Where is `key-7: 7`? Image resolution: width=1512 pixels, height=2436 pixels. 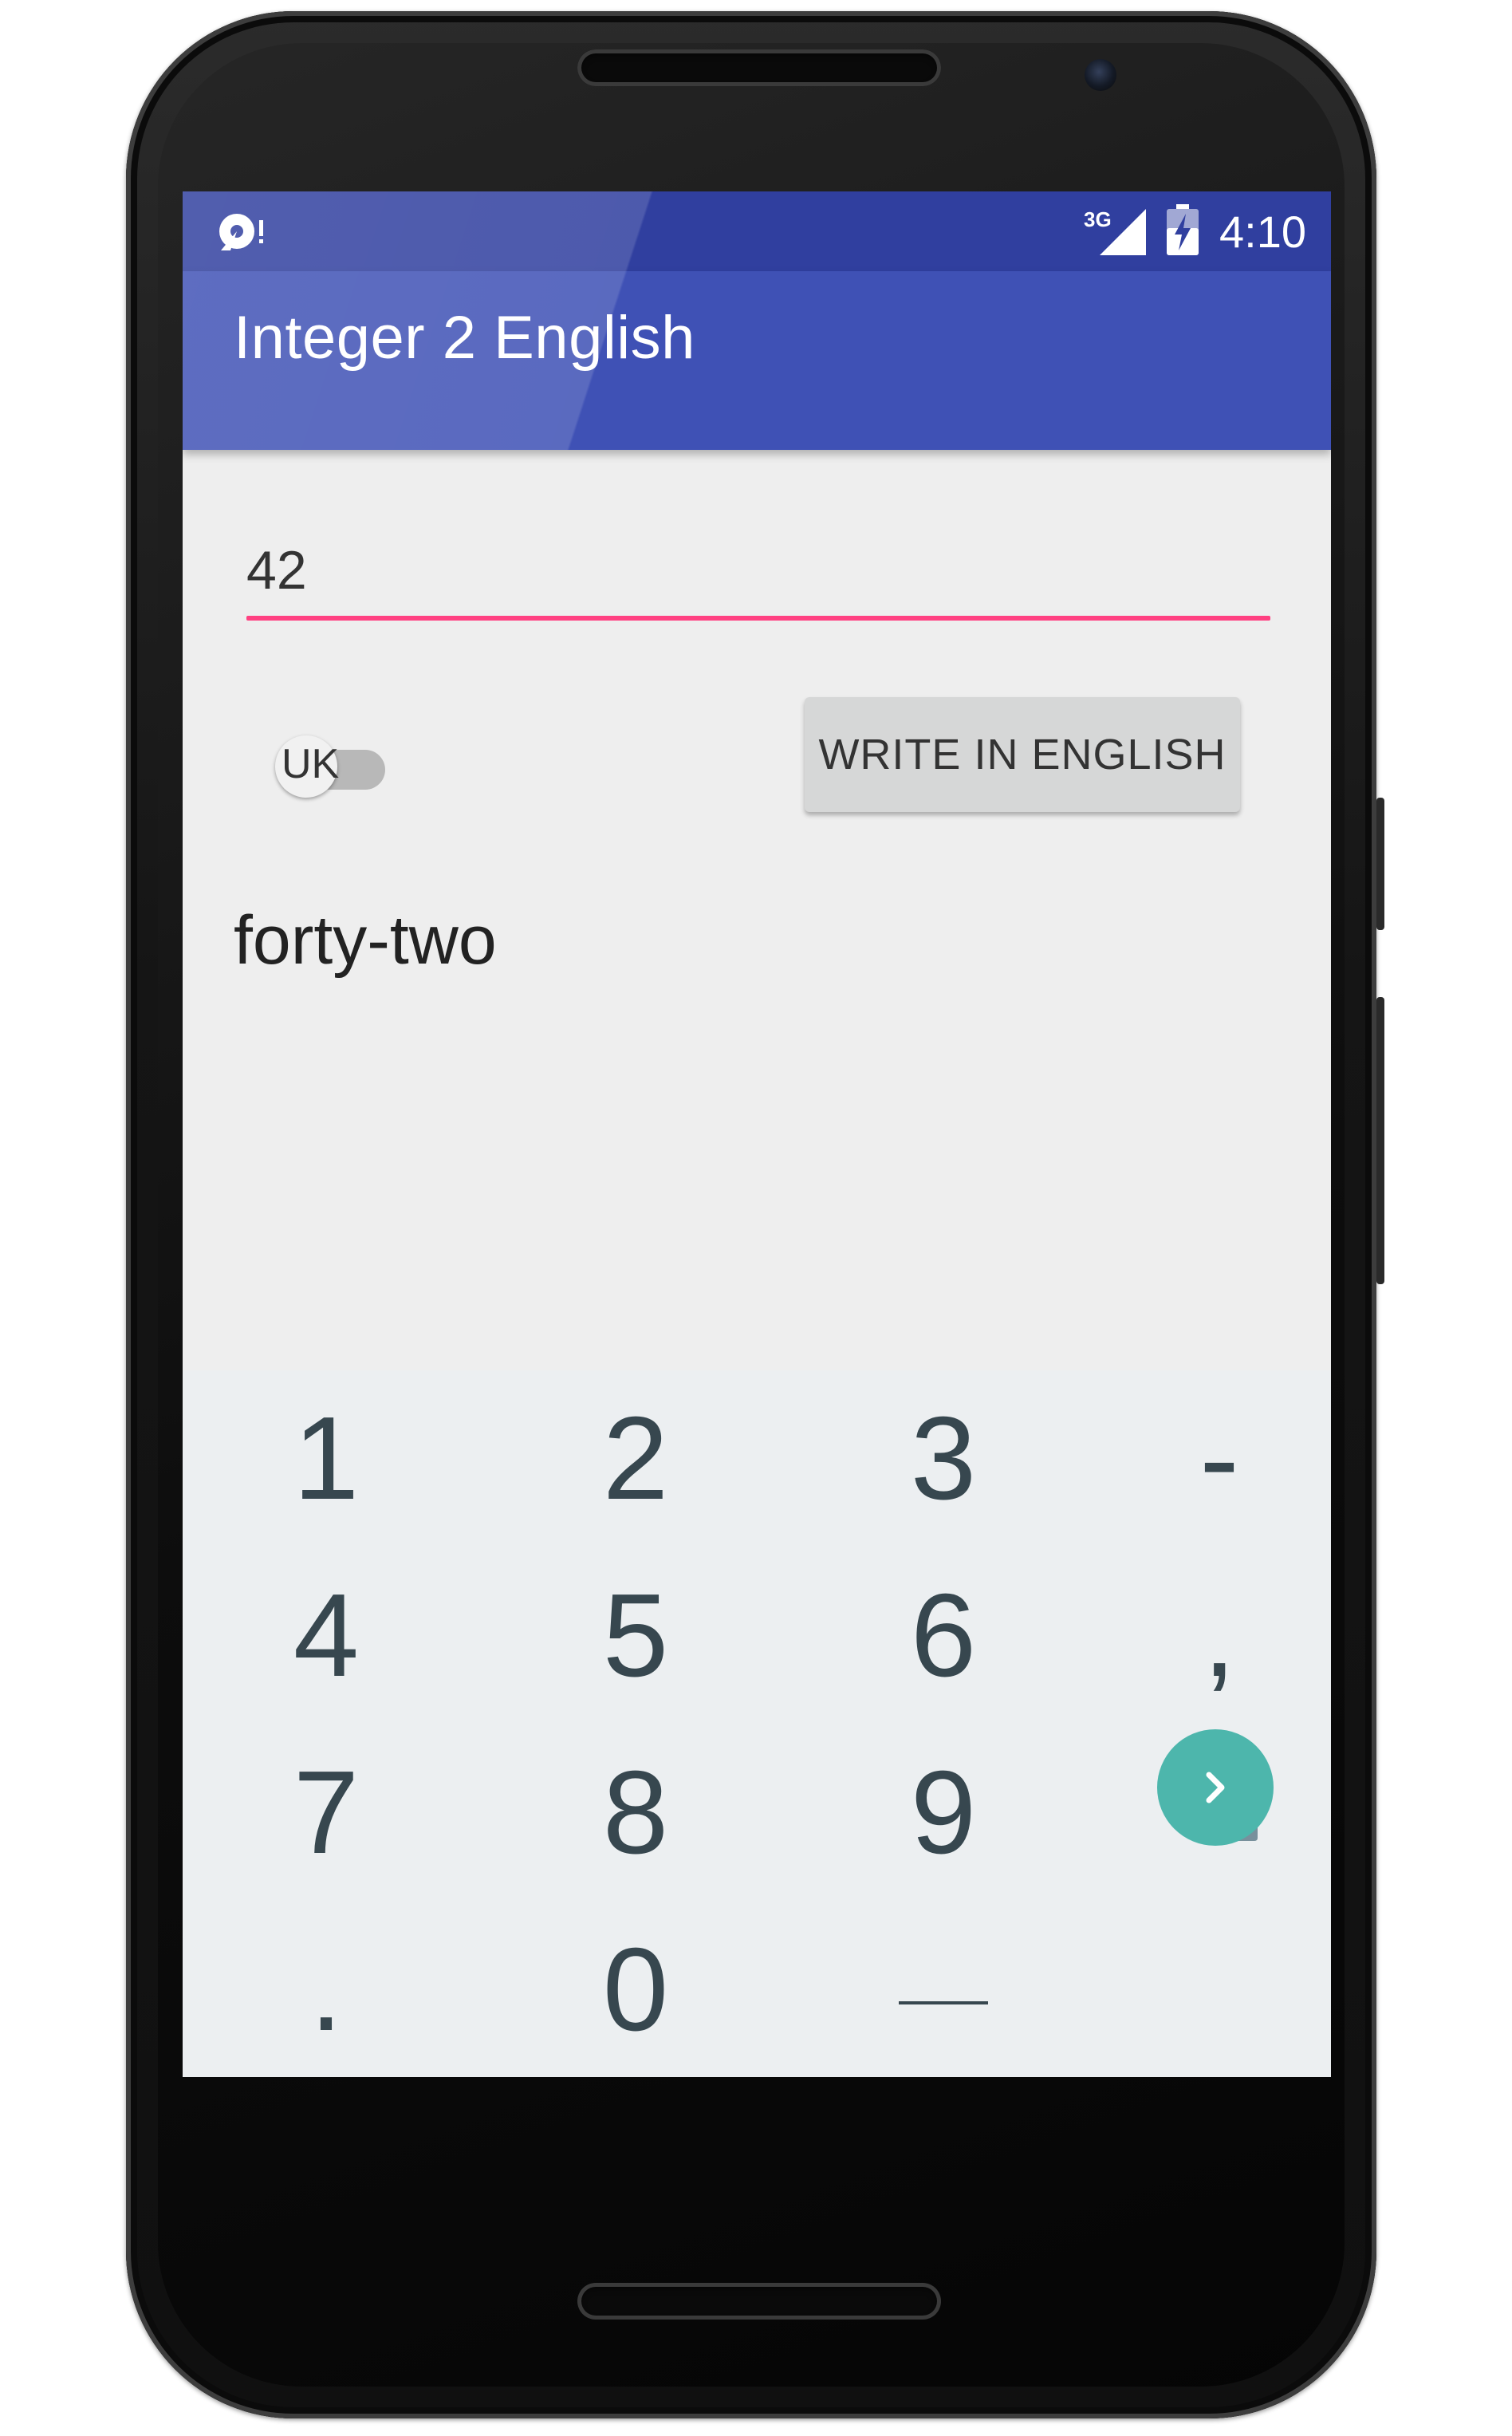
key-7: 7 is located at coordinates (326, 1814).